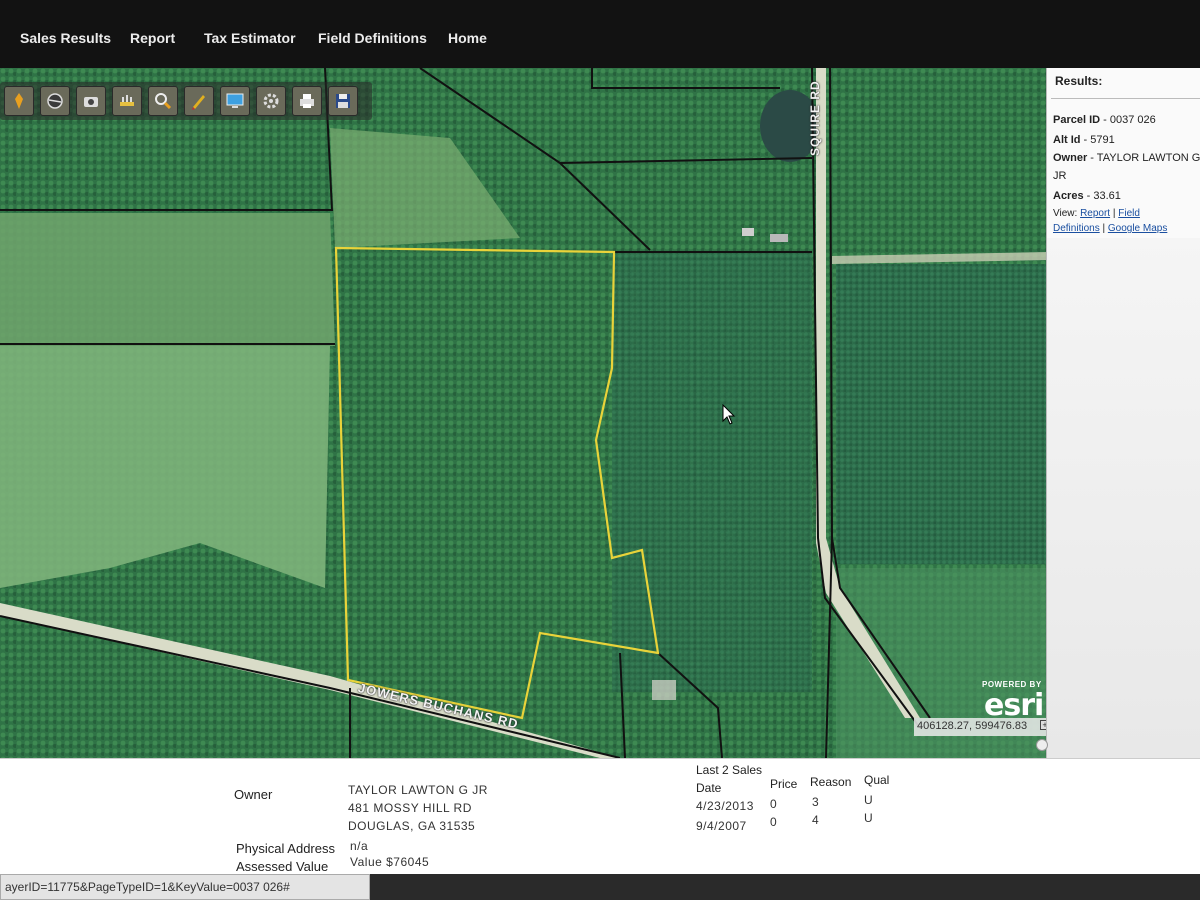 This screenshot has width=1200, height=900. What do you see at coordinates (1097, 140) in the screenshot?
I see `alt-id-value: - 5791` at bounding box center [1097, 140].